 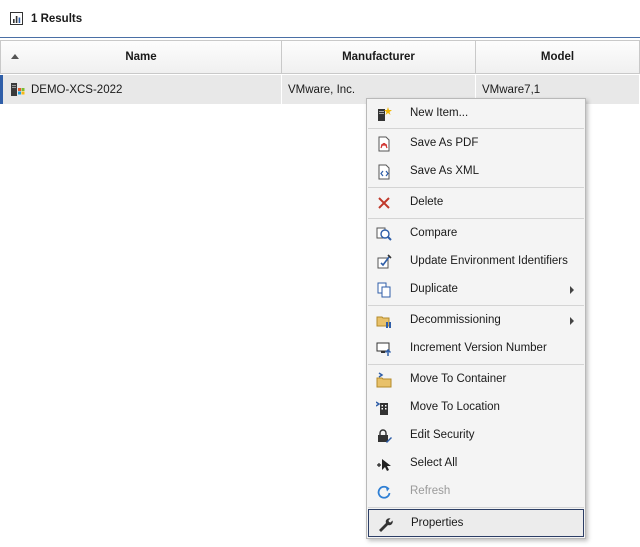 I want to click on menu-item-compare: Compare, so click(x=476, y=234).